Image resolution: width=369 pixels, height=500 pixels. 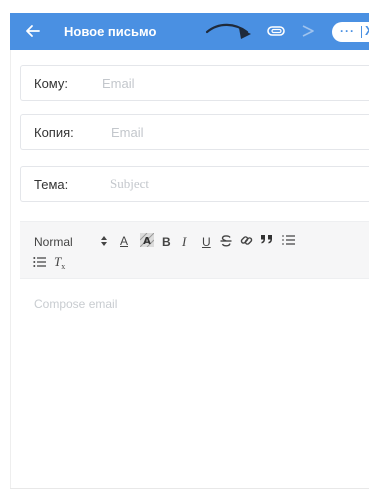 I want to click on subject-field: Тема:, so click(x=194, y=184).